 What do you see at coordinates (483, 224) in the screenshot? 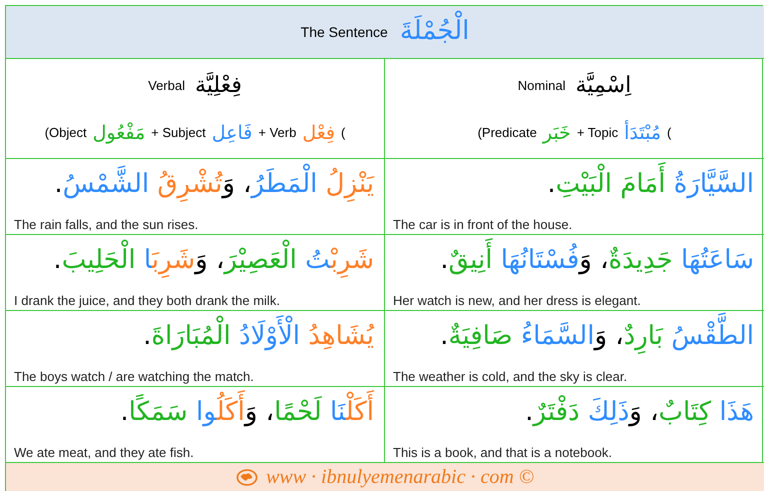
I see `english-translation: The car is in front of the house.` at bounding box center [483, 224].